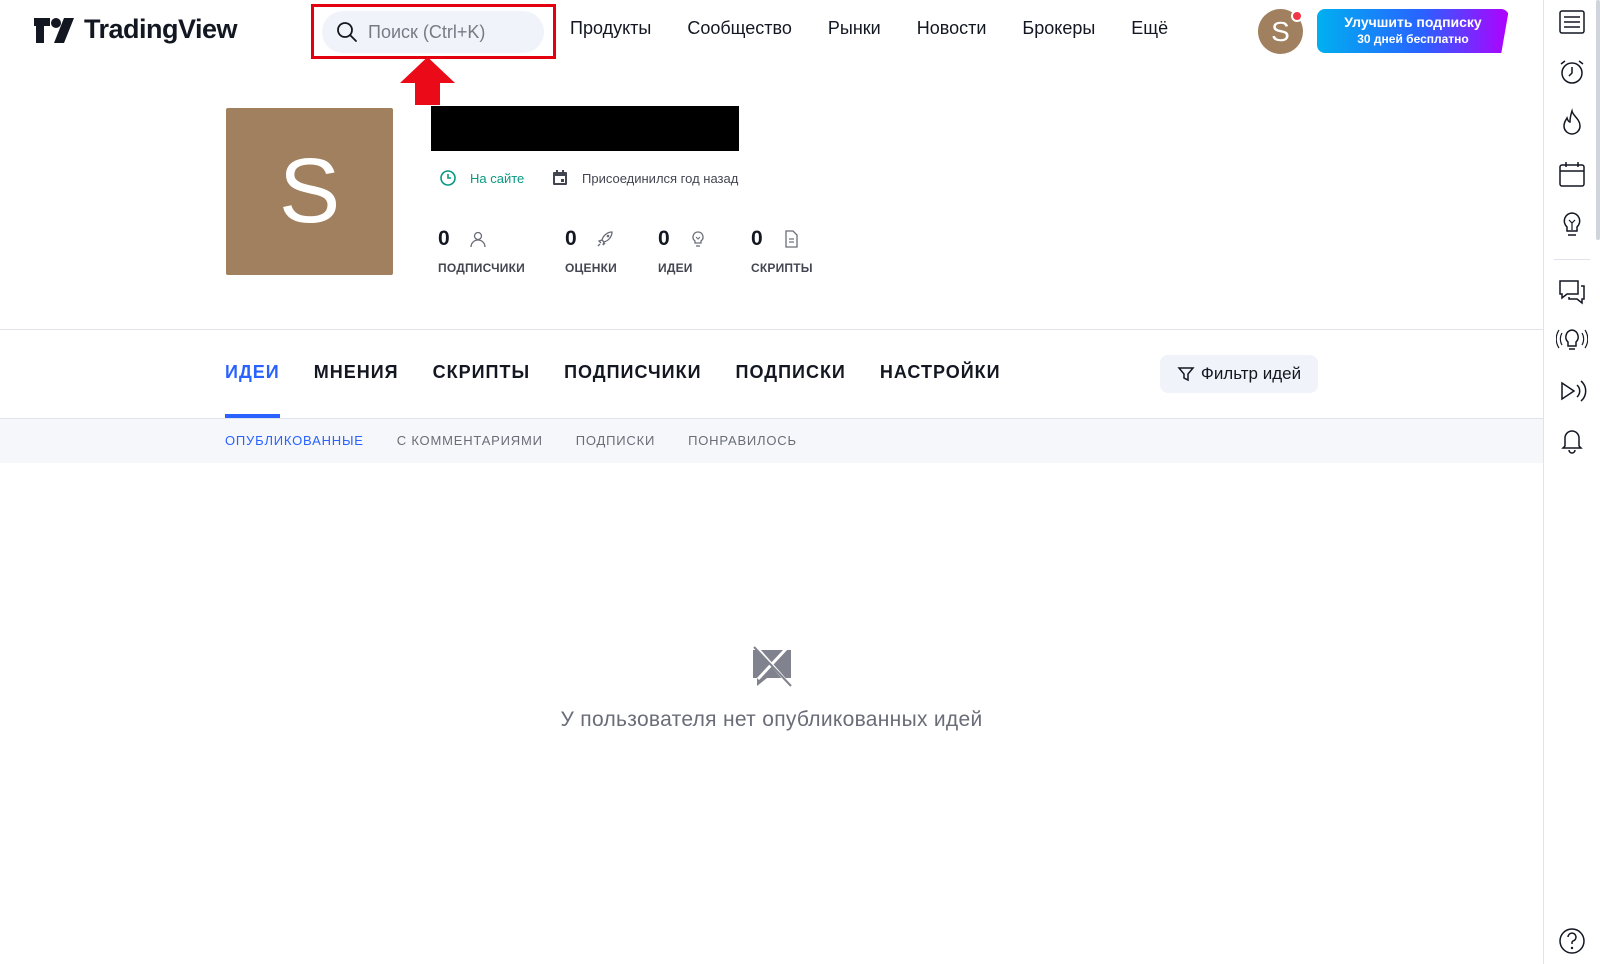  I want to click on stat-followers-value: 0, so click(444, 238).